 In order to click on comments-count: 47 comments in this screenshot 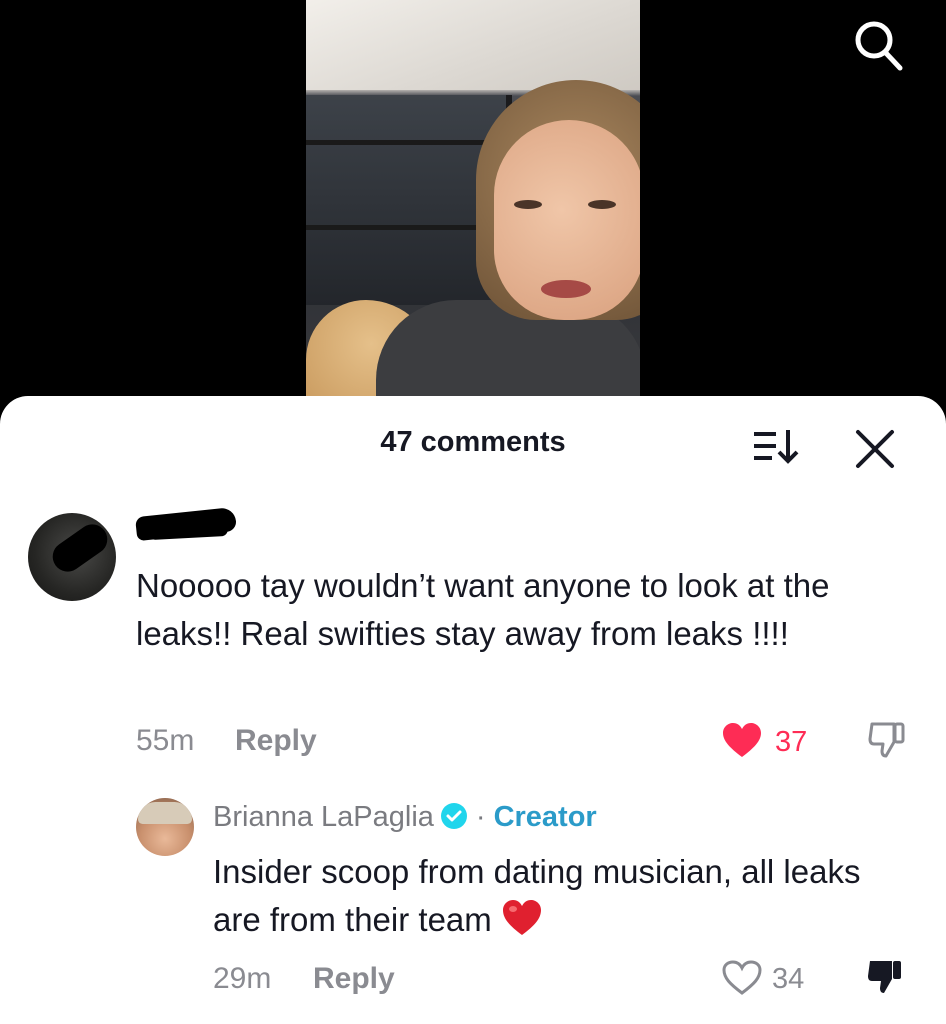, I will do `click(473, 442)`.